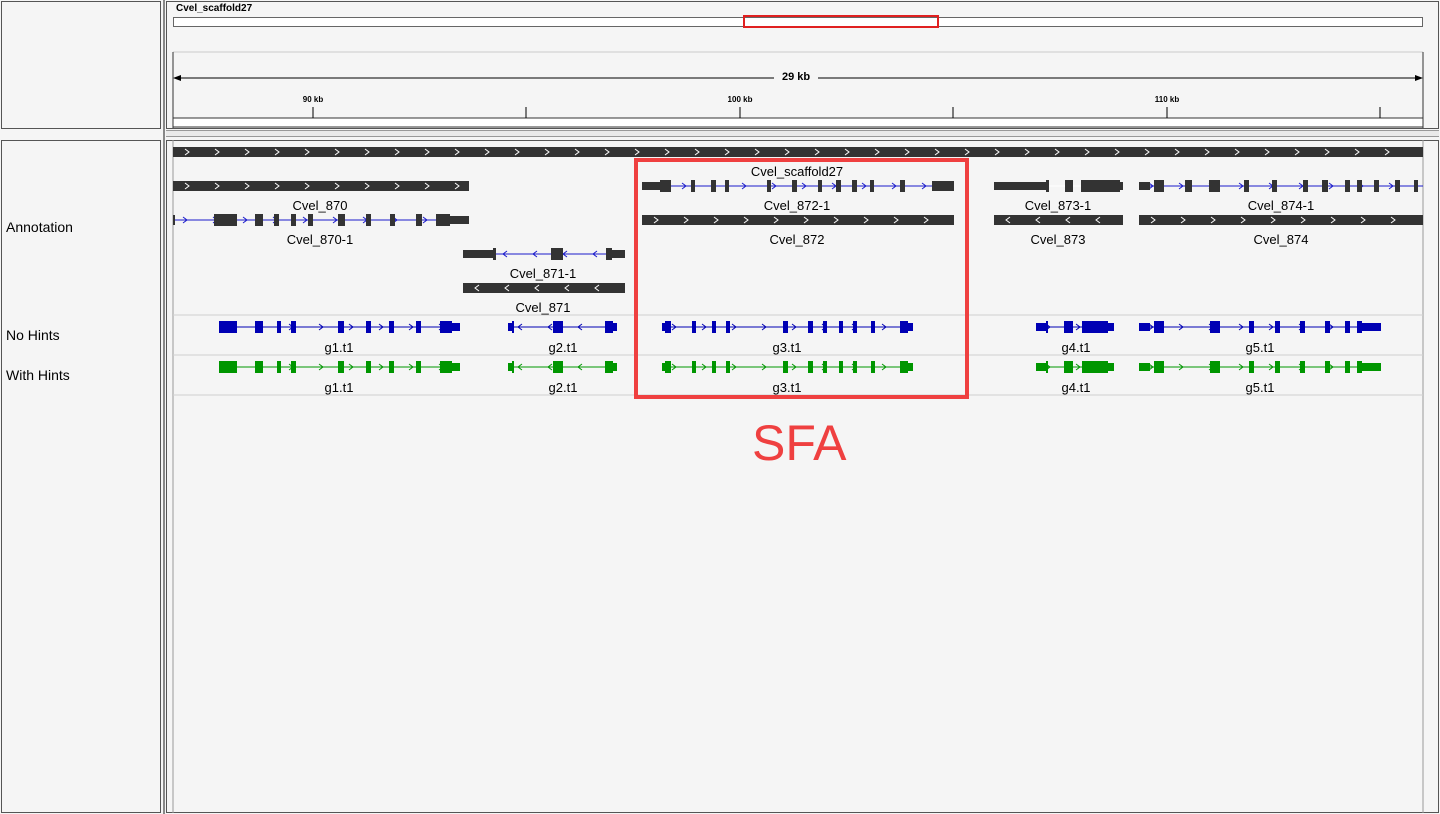 This screenshot has height=814, width=1440. What do you see at coordinates (1419, 78) in the screenshot?
I see `span-right-arrow` at bounding box center [1419, 78].